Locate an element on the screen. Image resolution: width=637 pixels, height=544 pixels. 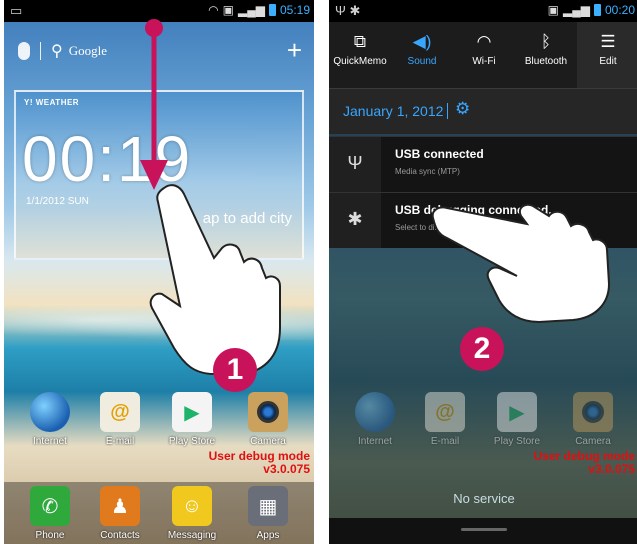
status-time: 05:19 is located at coordinates (294, 10).